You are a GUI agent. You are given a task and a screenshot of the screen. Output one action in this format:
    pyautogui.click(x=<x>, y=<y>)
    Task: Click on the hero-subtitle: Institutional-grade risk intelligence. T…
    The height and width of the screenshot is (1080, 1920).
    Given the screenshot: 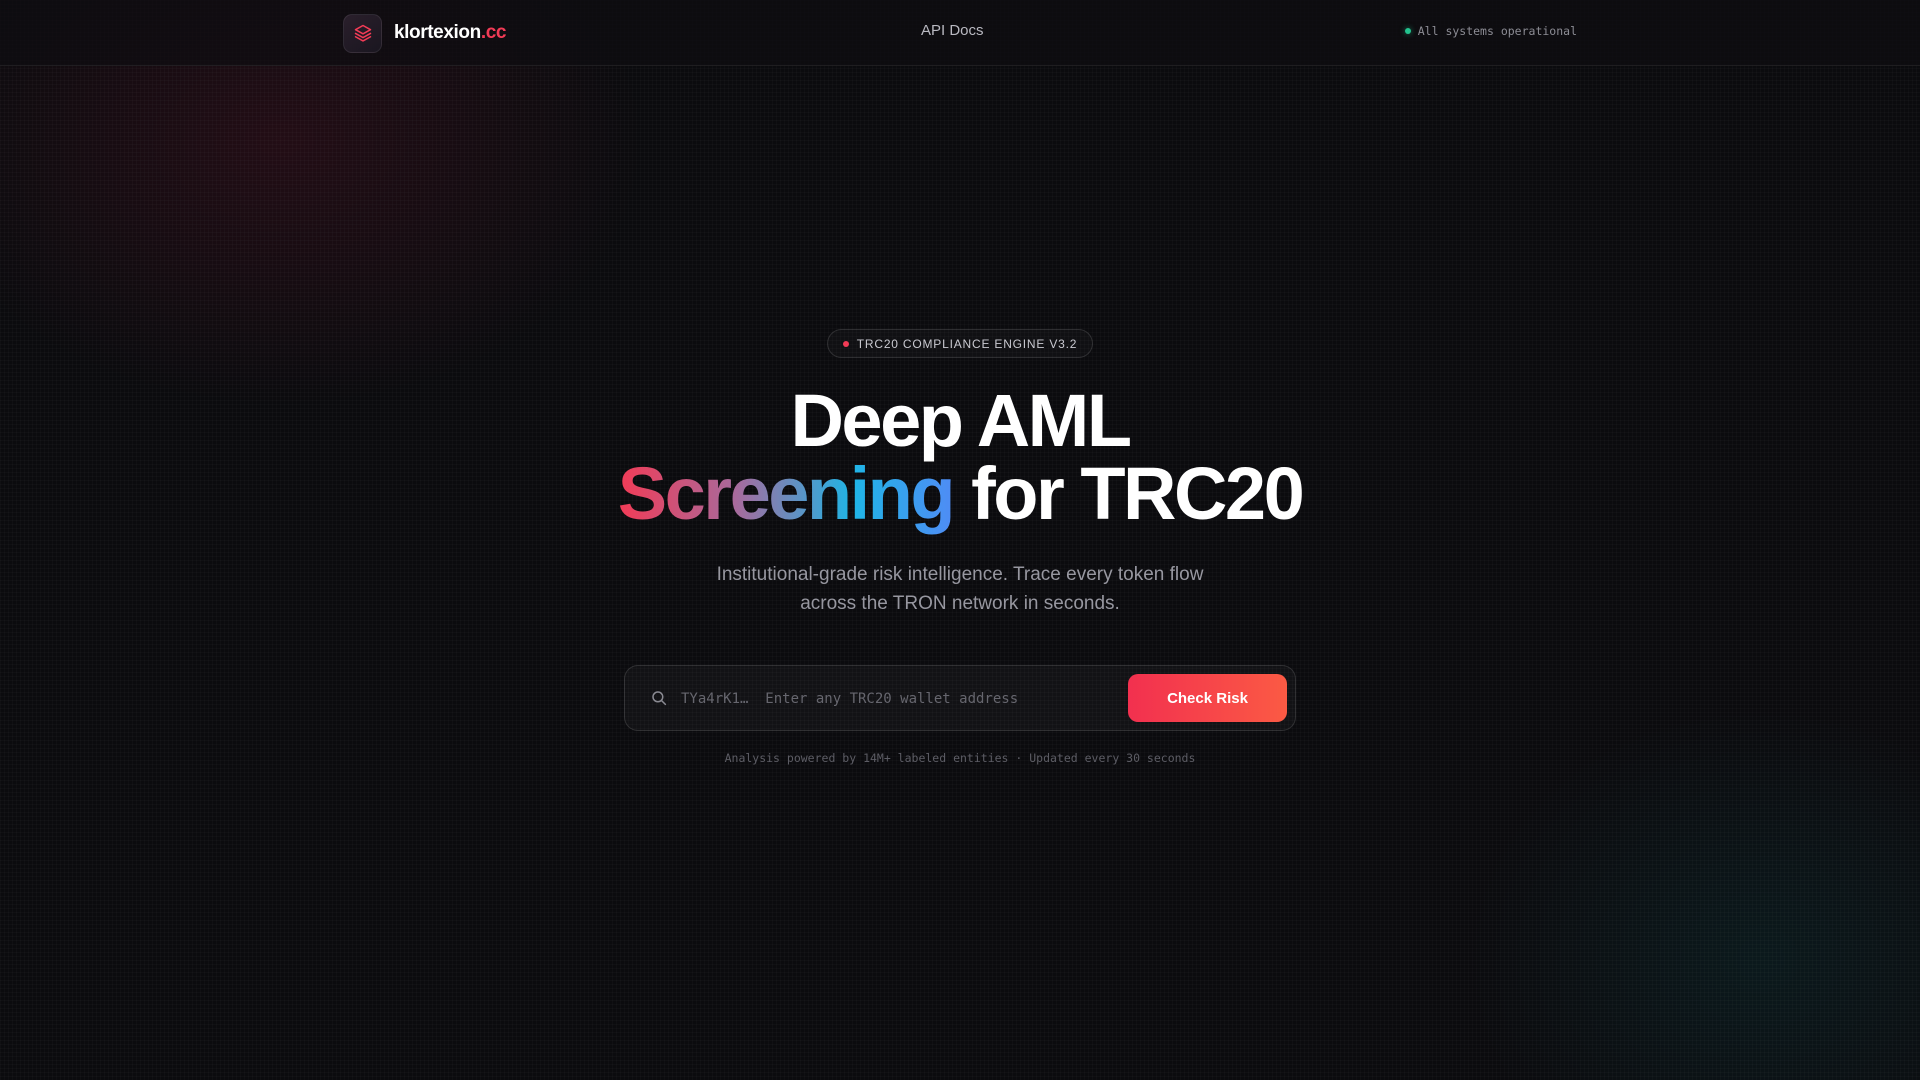 What is the action you would take?
    pyautogui.click(x=960, y=589)
    